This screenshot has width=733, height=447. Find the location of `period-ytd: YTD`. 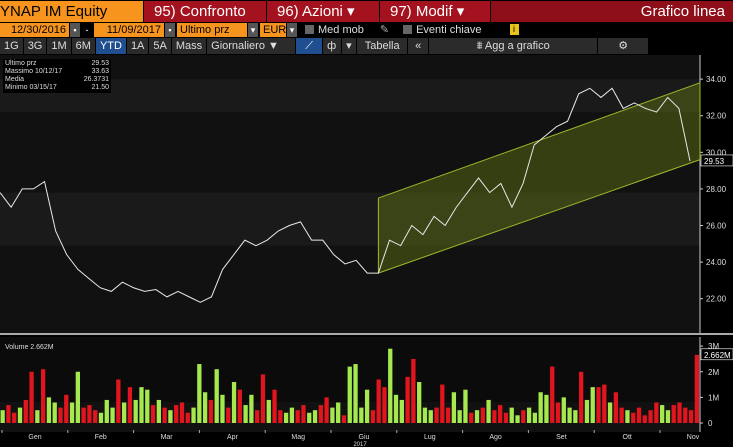

period-ytd: YTD is located at coordinates (110, 45).